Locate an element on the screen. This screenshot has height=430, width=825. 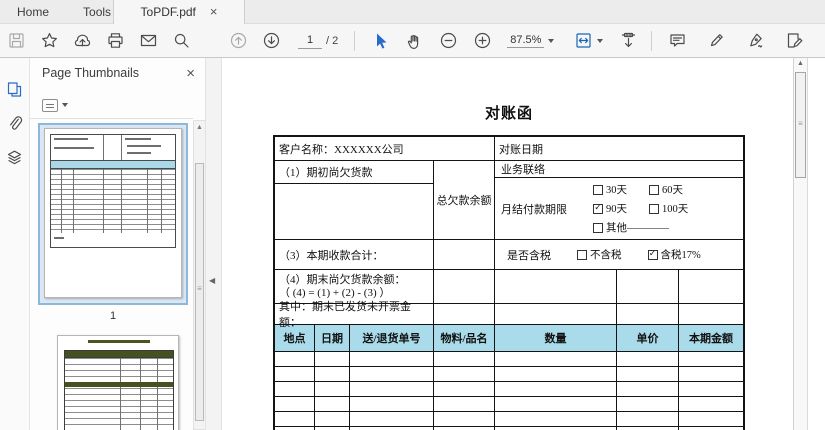
fit-width-button is located at coordinates (583, 41).